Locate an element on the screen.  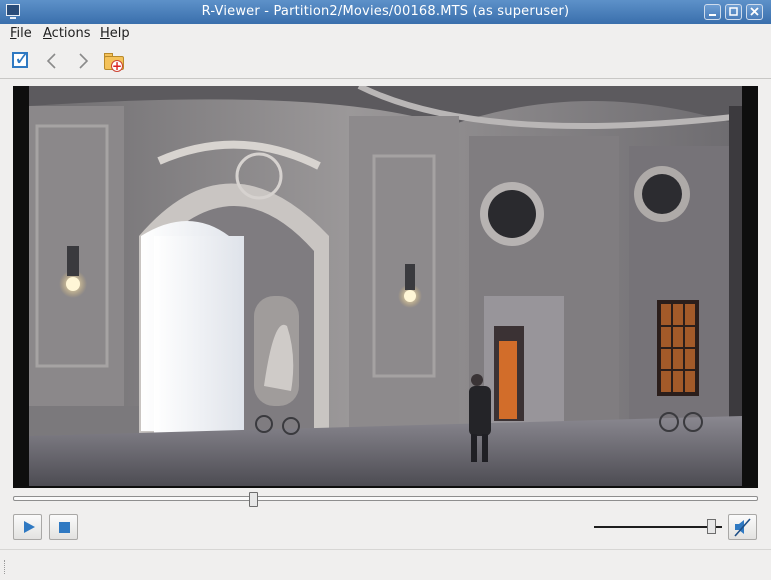
play-button is located at coordinates (27, 527).